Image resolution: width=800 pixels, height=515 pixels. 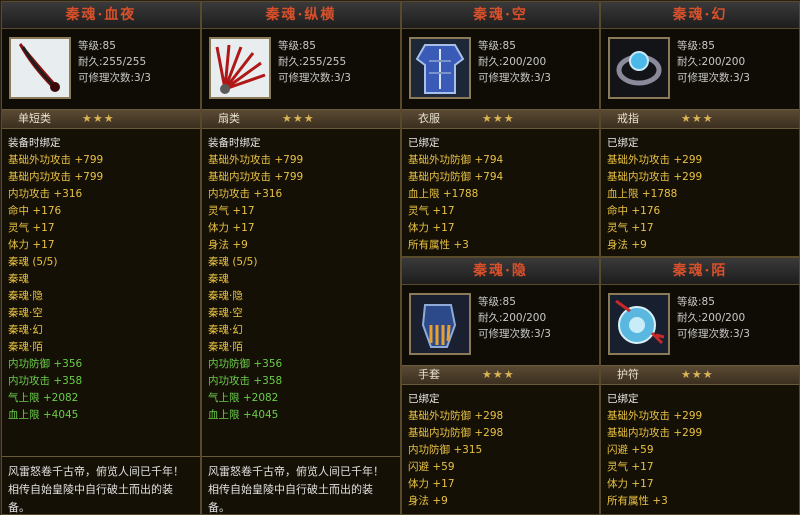 I want to click on amulet-icon, so click(x=639, y=324).